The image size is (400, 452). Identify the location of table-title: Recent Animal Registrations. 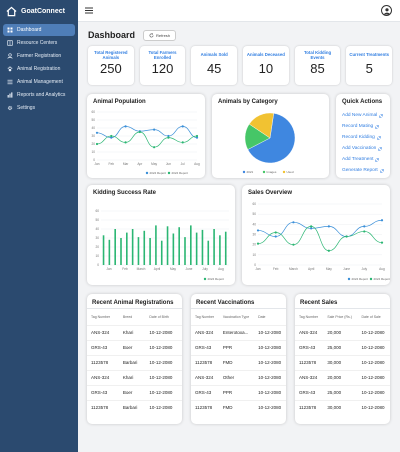
(133, 303).